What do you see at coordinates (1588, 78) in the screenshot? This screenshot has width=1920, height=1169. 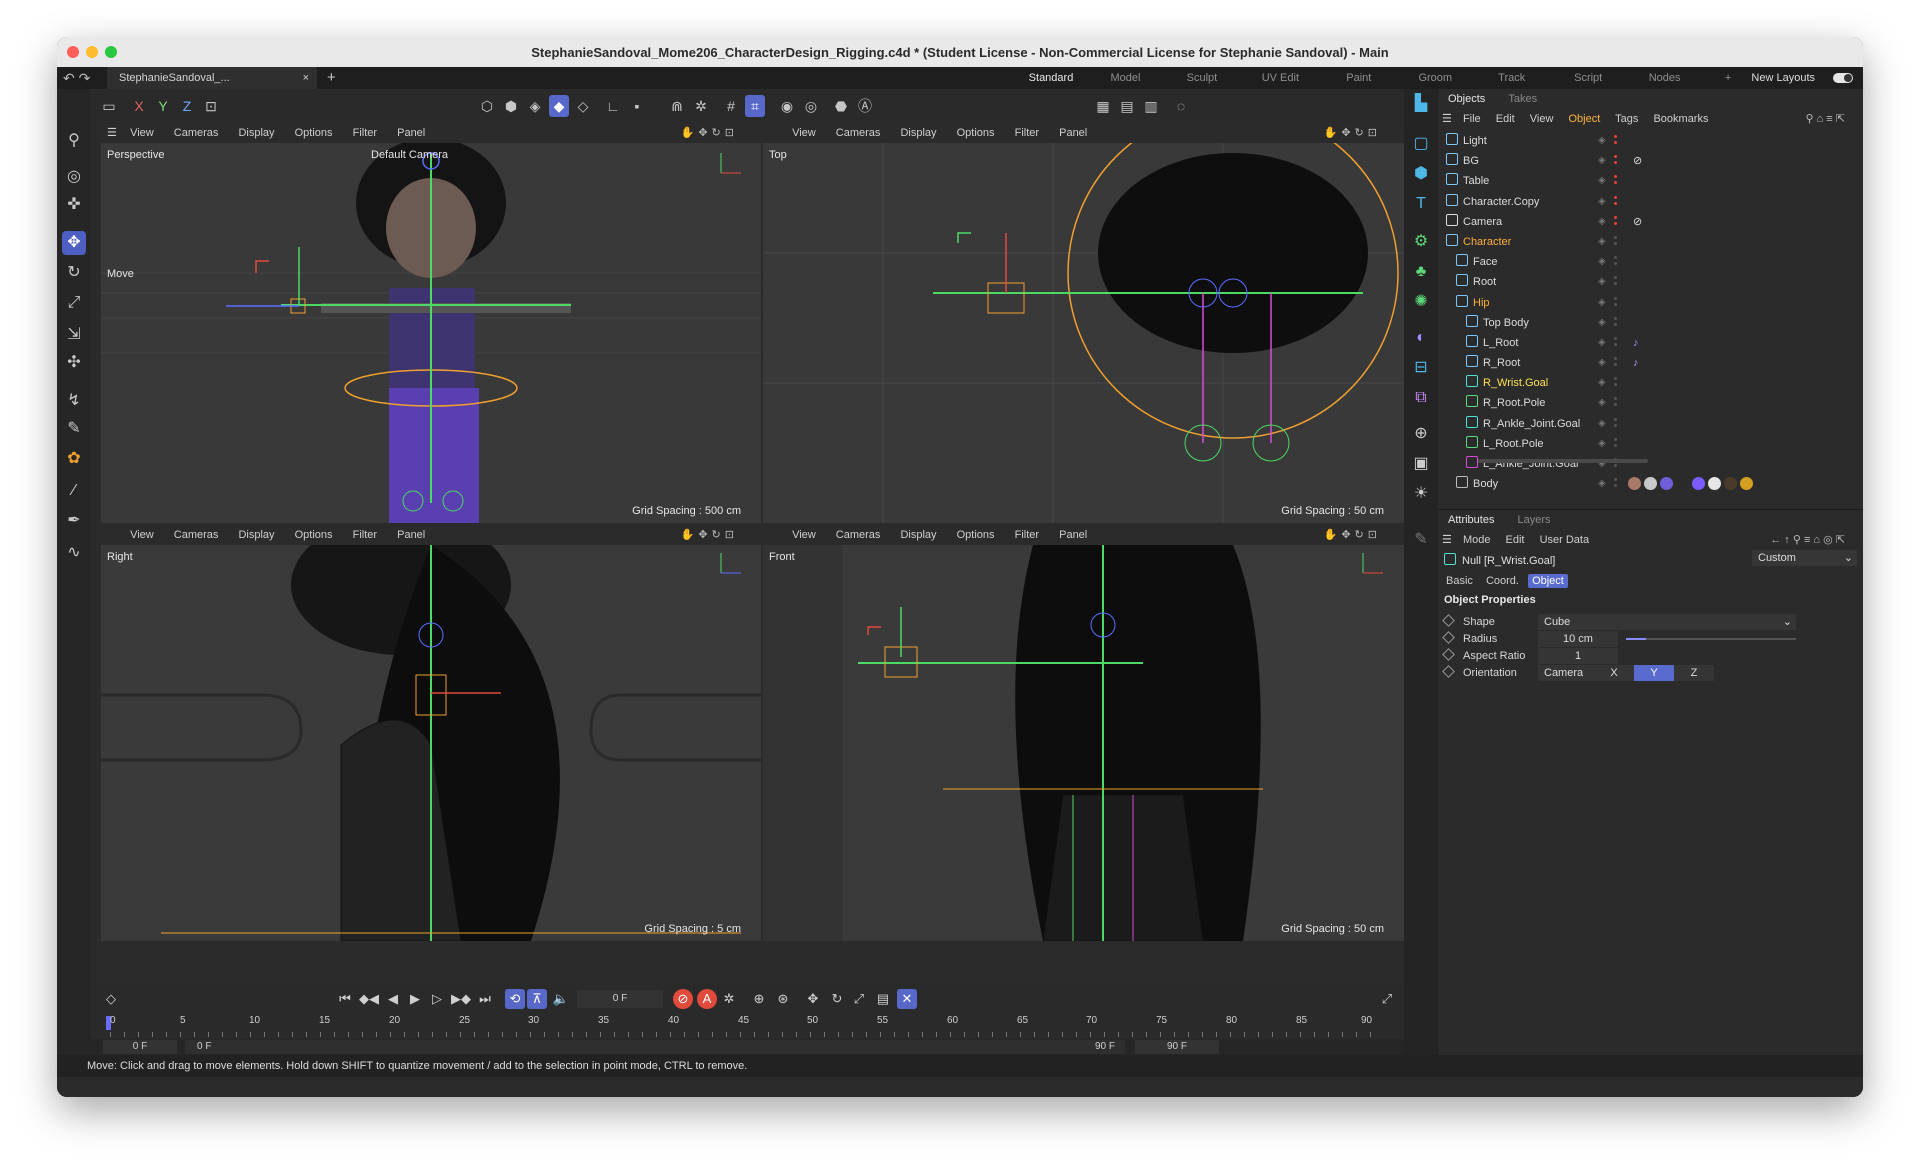 I see `layout-tab-script: Script` at bounding box center [1588, 78].